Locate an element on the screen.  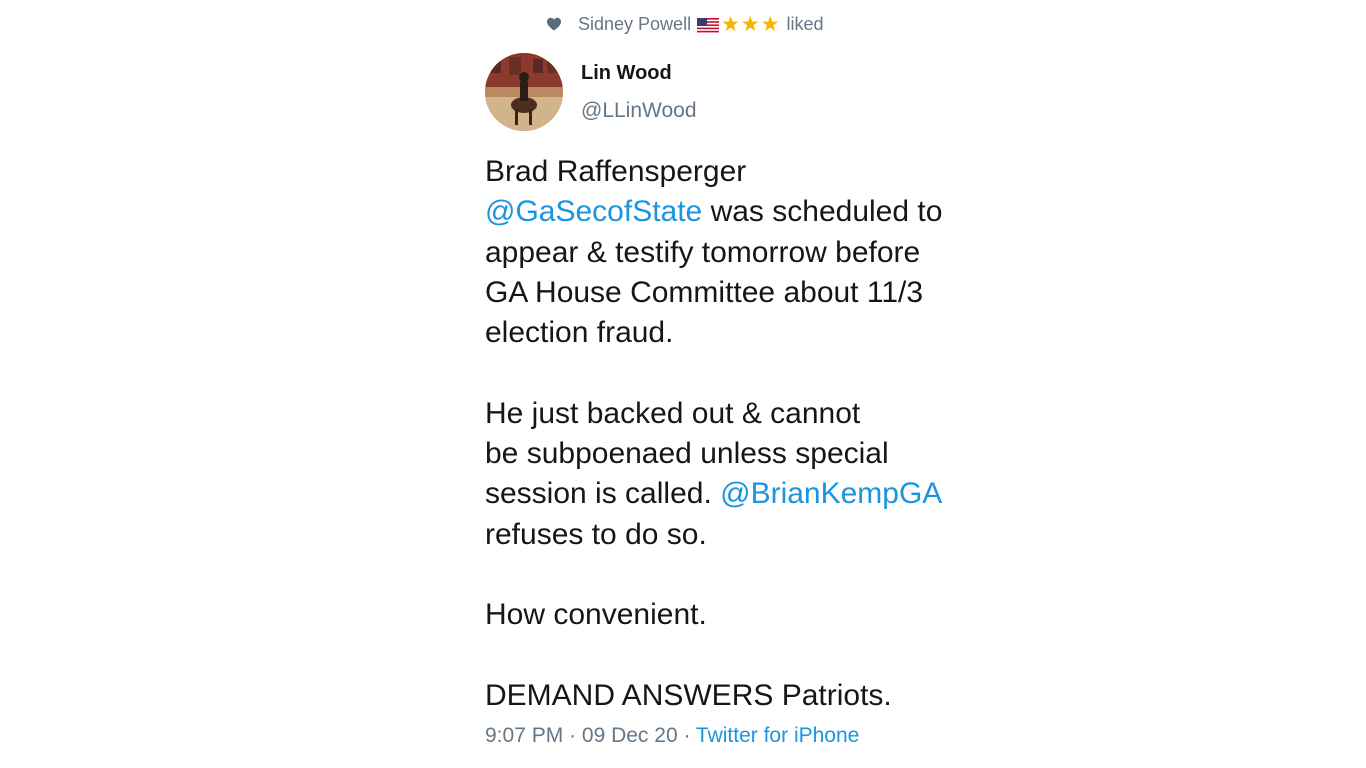
paragraph-3: How convenient. is located at coordinates (596, 615).